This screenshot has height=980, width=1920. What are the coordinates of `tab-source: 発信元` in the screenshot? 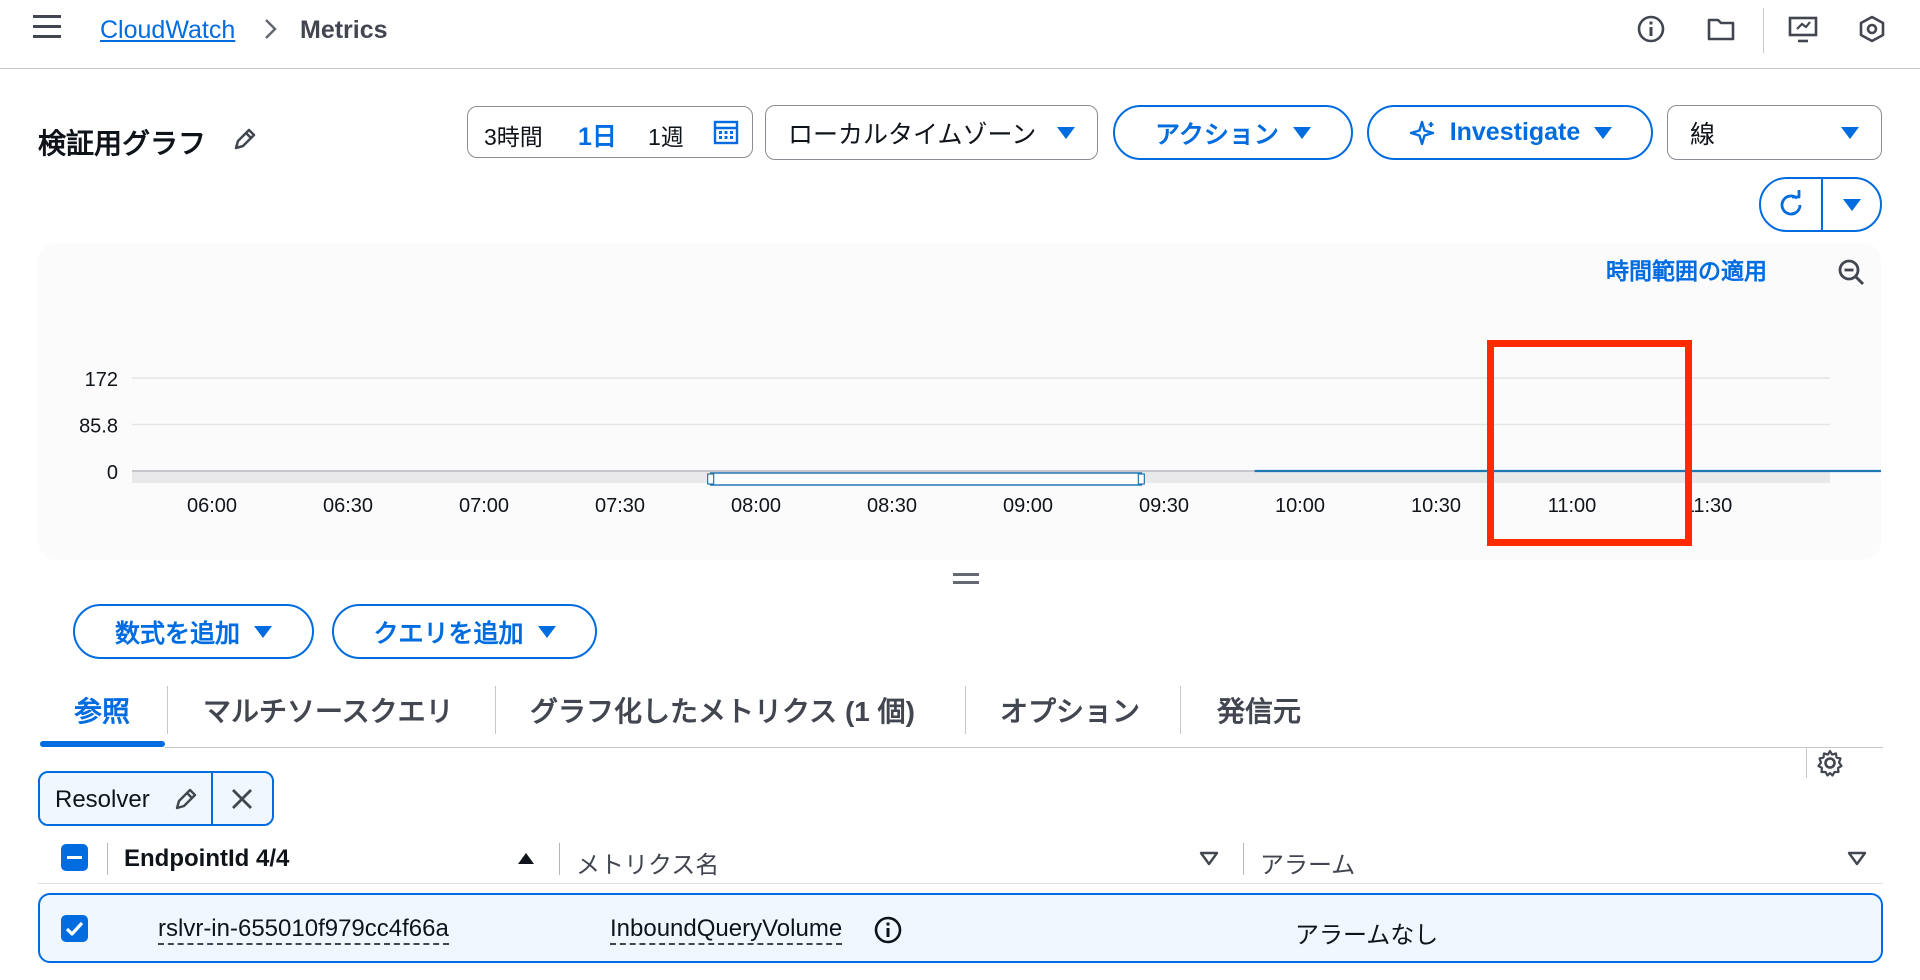 It's located at (1259, 710).